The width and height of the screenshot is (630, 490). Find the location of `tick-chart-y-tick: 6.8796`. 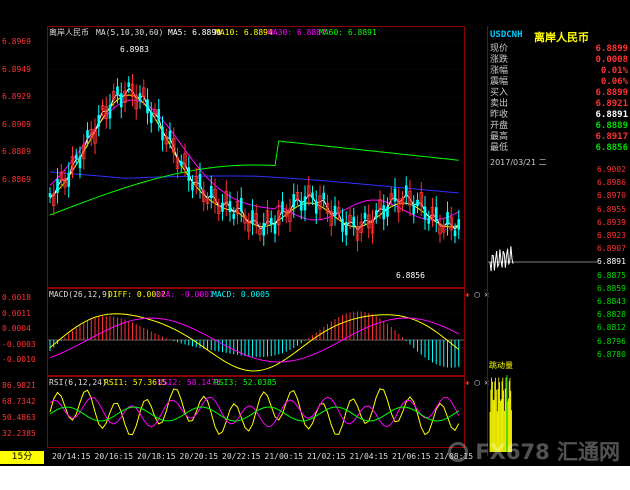

tick-chart-y-tick: 6.8796 is located at coordinates (611, 341).